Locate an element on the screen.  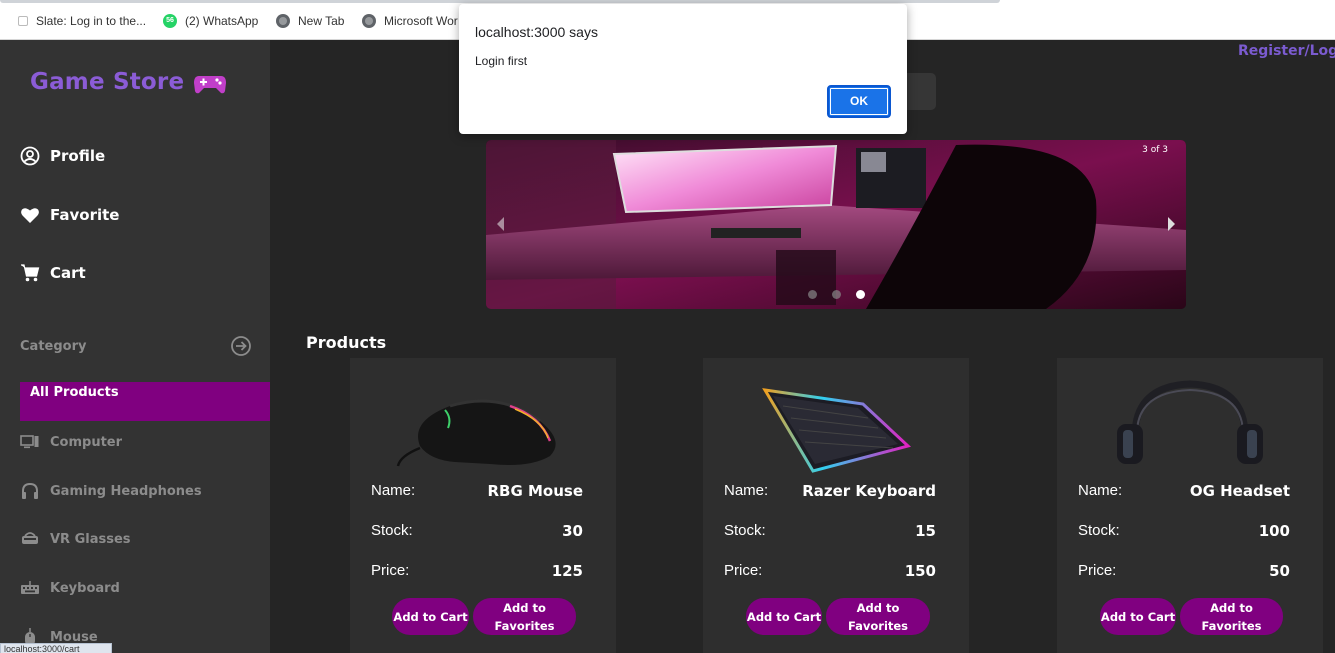
product-price: 50 is located at coordinates (1279, 571).